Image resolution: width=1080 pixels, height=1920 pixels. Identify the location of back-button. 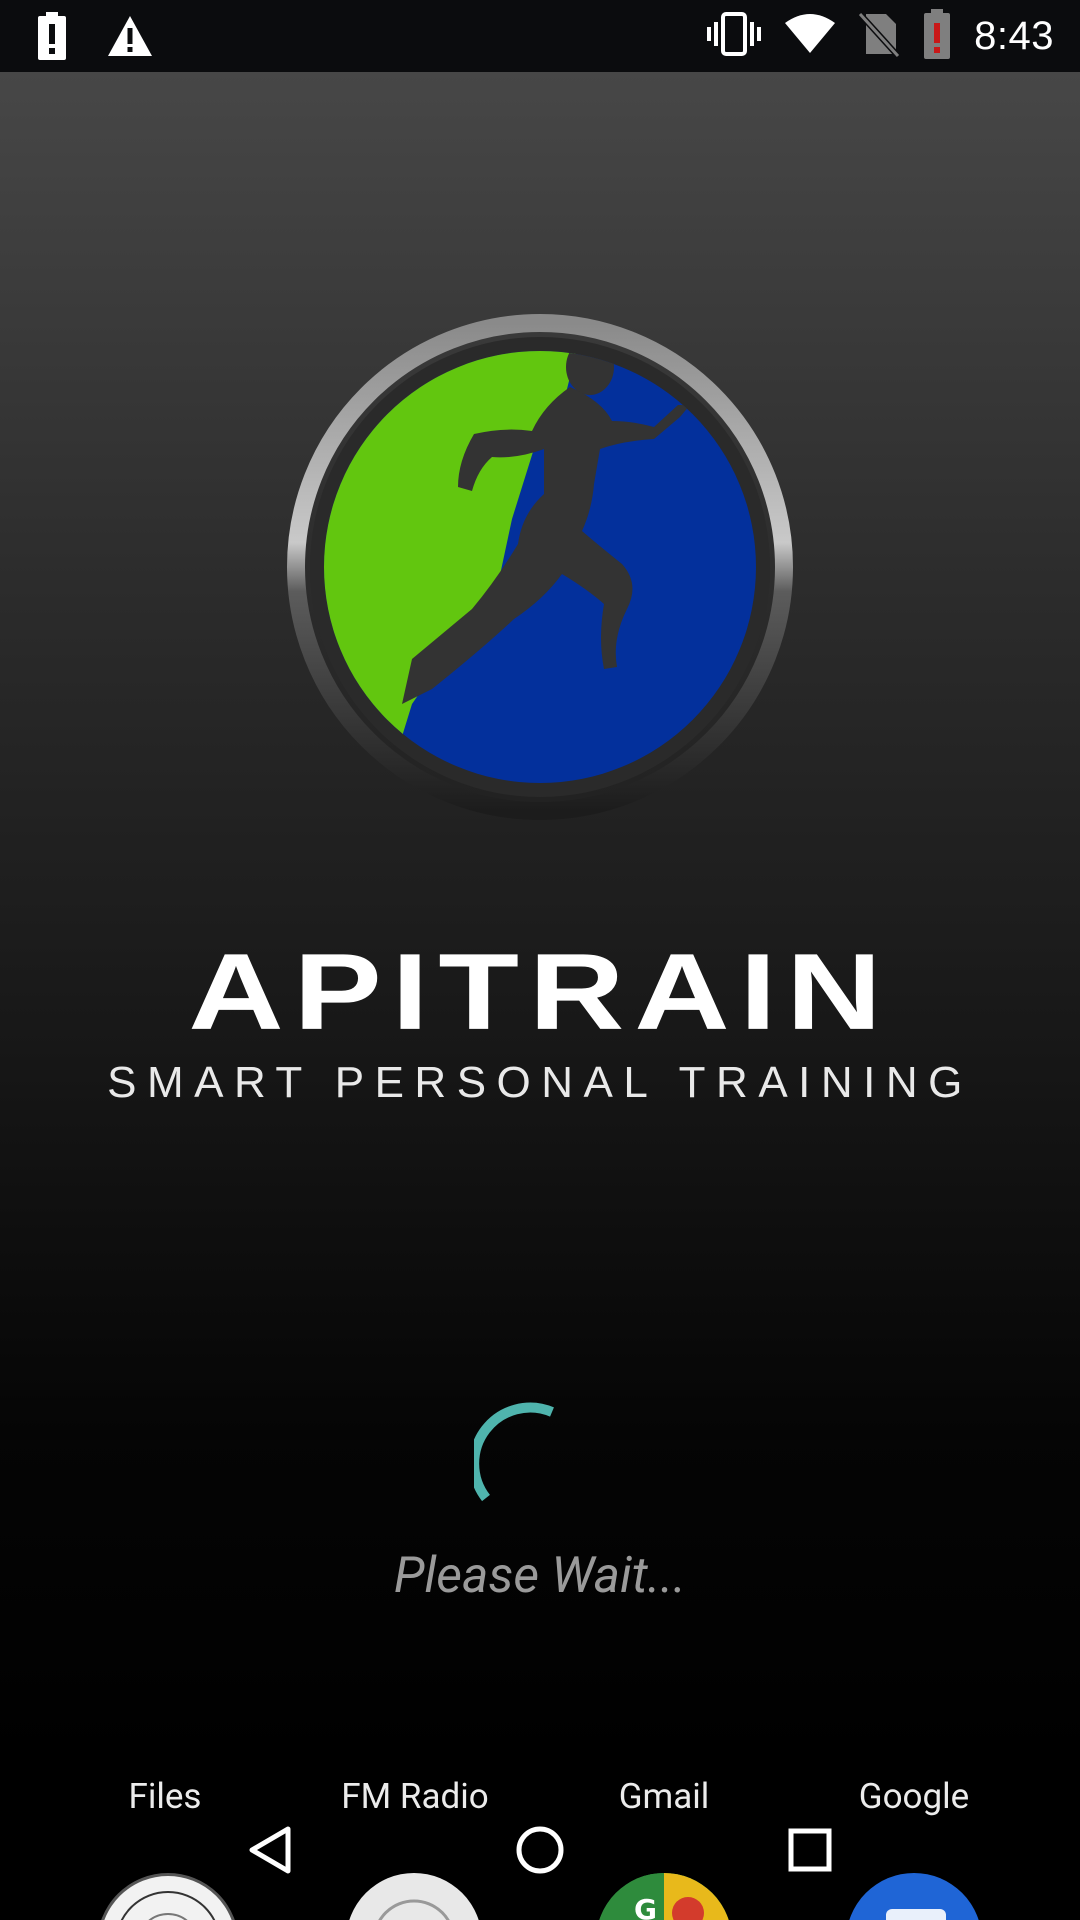
(270, 1850).